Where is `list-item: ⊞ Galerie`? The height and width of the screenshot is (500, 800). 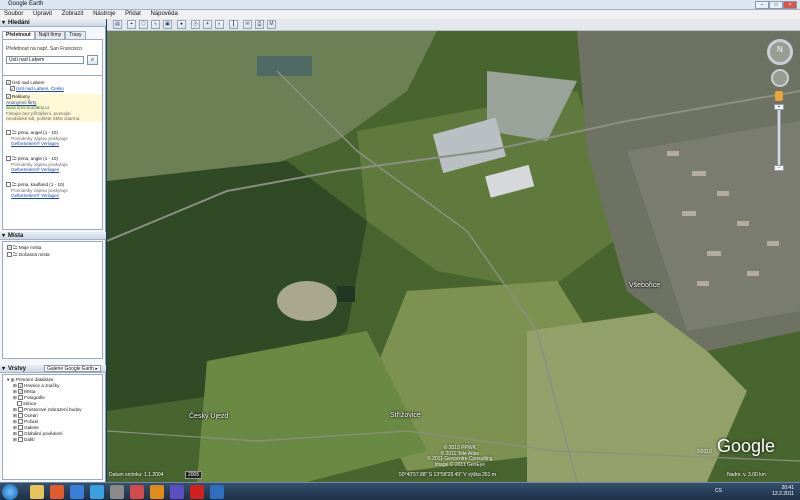 list-item: ⊞ Galerie is located at coordinates (26, 428).